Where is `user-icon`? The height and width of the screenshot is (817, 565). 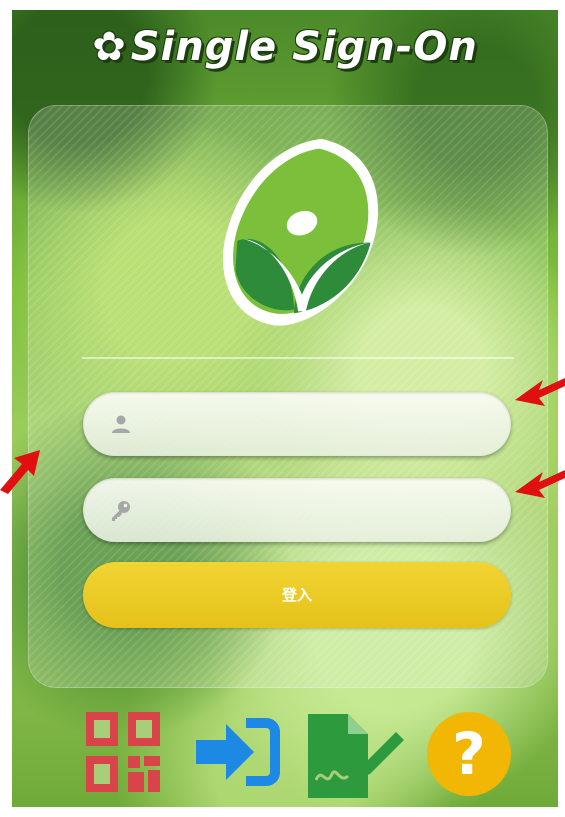 user-icon is located at coordinates (121, 424).